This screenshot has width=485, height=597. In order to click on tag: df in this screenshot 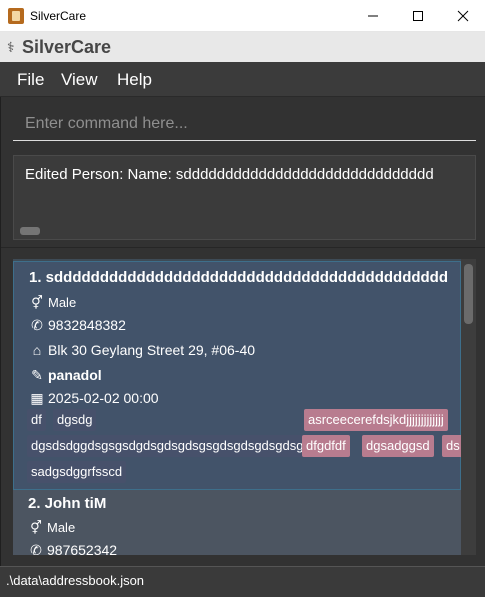, I will do `click(36, 420)`.